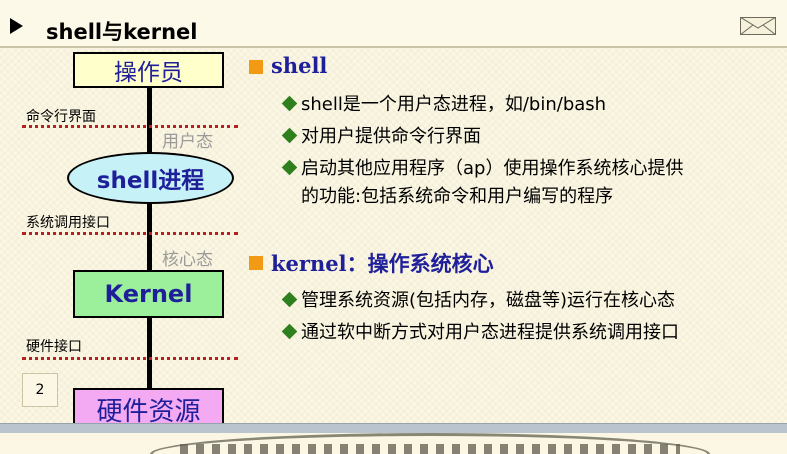 The height and width of the screenshot is (454, 787). What do you see at coordinates (443, 103) in the screenshot?
I see `list-item: shell是一个用户态进程，如/bin/bash` at bounding box center [443, 103].